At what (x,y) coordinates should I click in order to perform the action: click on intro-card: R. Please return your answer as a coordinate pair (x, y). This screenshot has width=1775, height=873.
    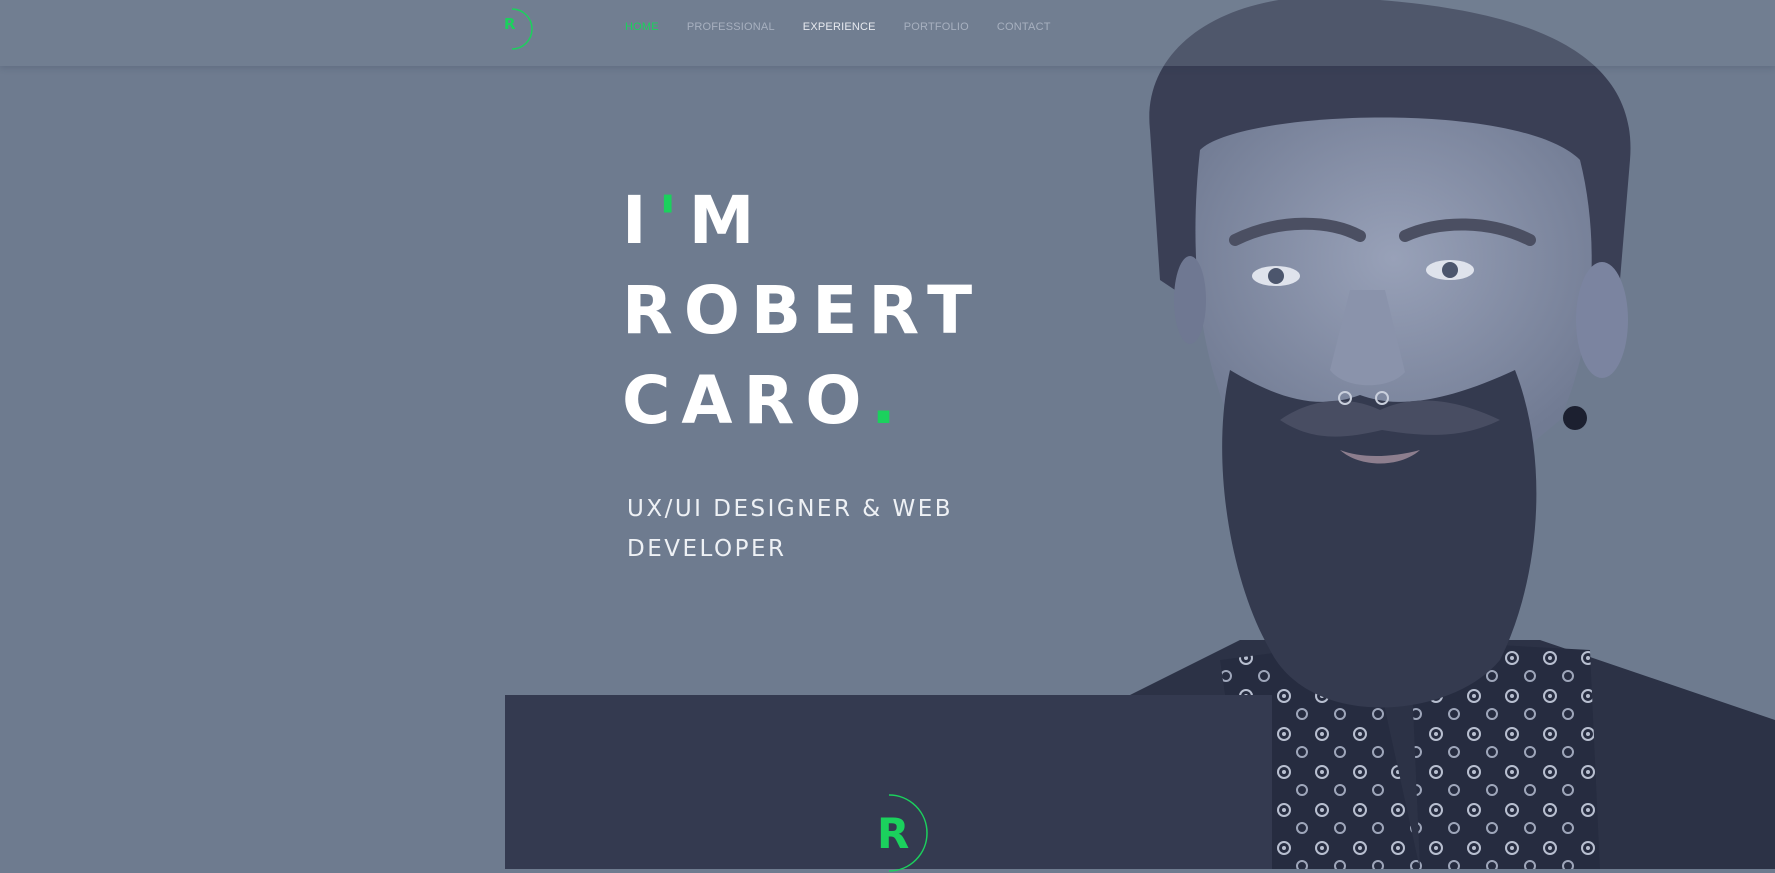
    Looking at the image, I should click on (888, 783).